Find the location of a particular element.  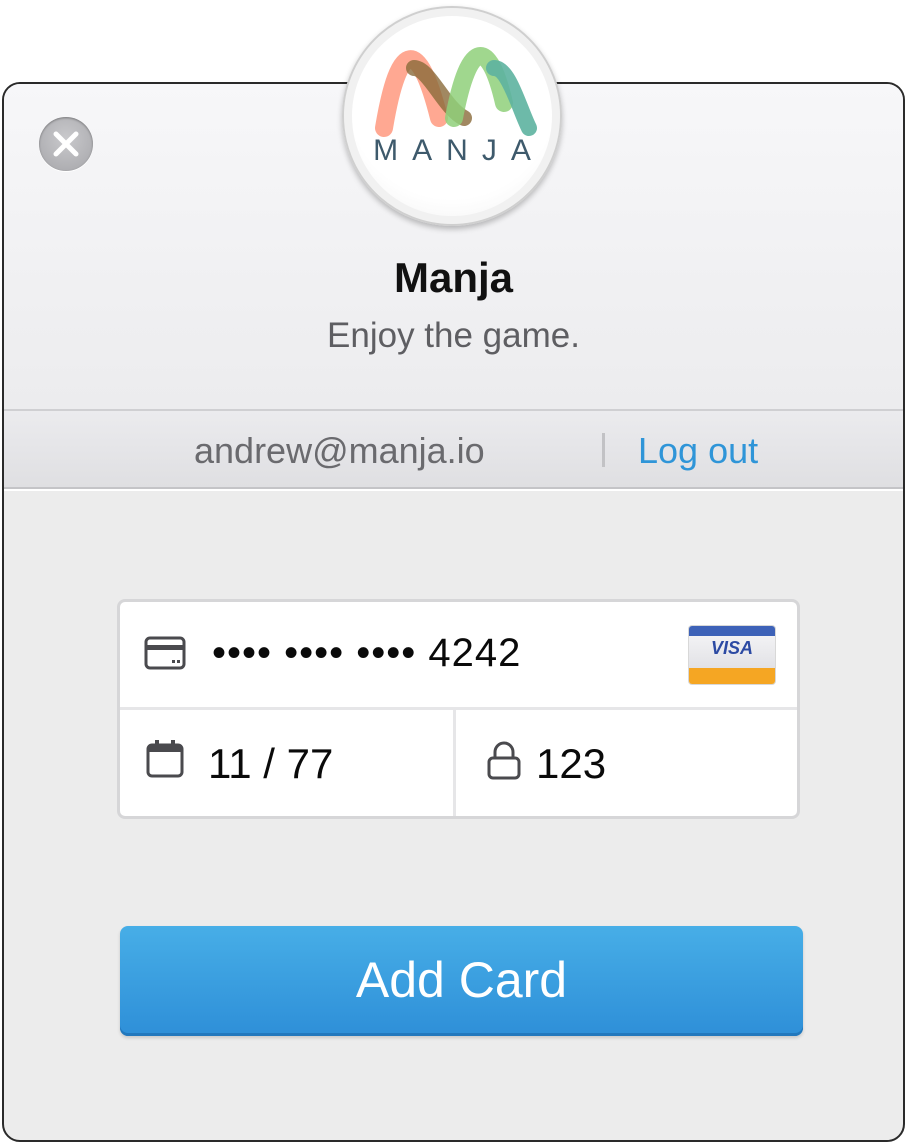

expiry-field: 11 / 77 is located at coordinates (288, 763).